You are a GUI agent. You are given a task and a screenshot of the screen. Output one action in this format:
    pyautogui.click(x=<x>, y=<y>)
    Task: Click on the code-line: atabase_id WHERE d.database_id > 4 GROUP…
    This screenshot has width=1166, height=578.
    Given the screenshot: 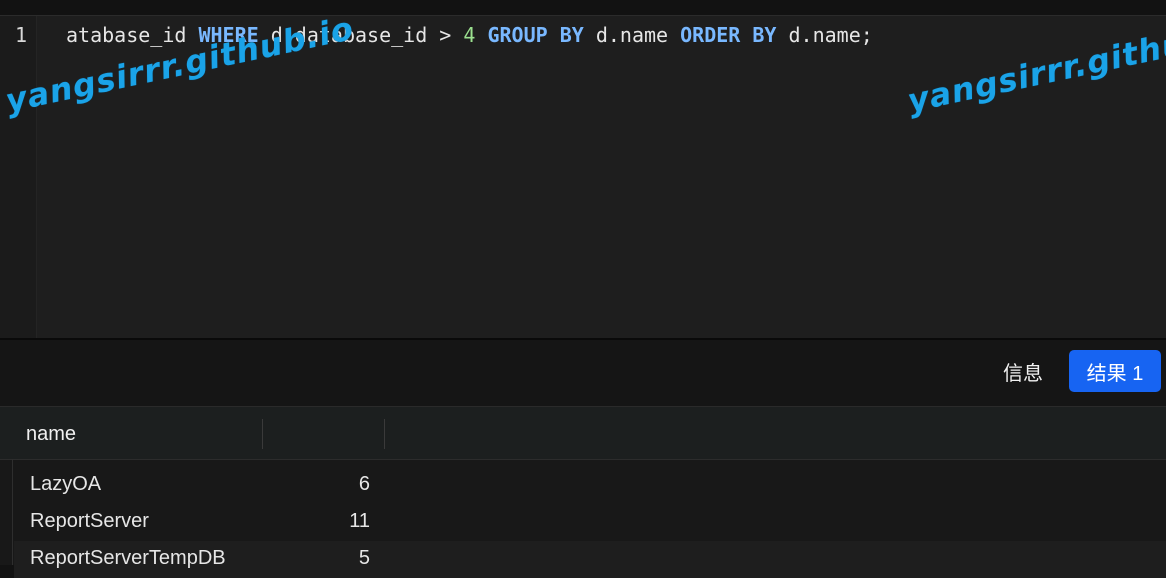 What is the action you would take?
    pyautogui.click(x=469, y=35)
    